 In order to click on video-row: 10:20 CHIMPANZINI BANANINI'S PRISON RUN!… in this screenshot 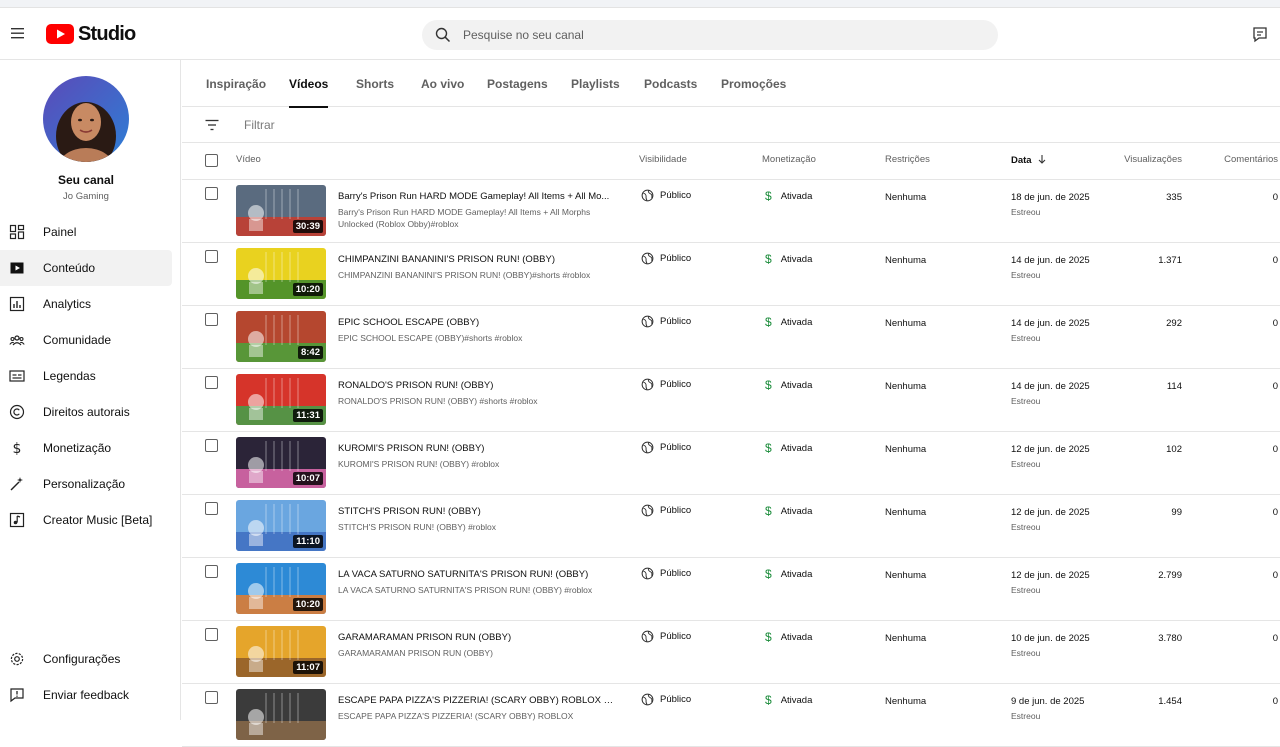, I will do `click(731, 274)`.